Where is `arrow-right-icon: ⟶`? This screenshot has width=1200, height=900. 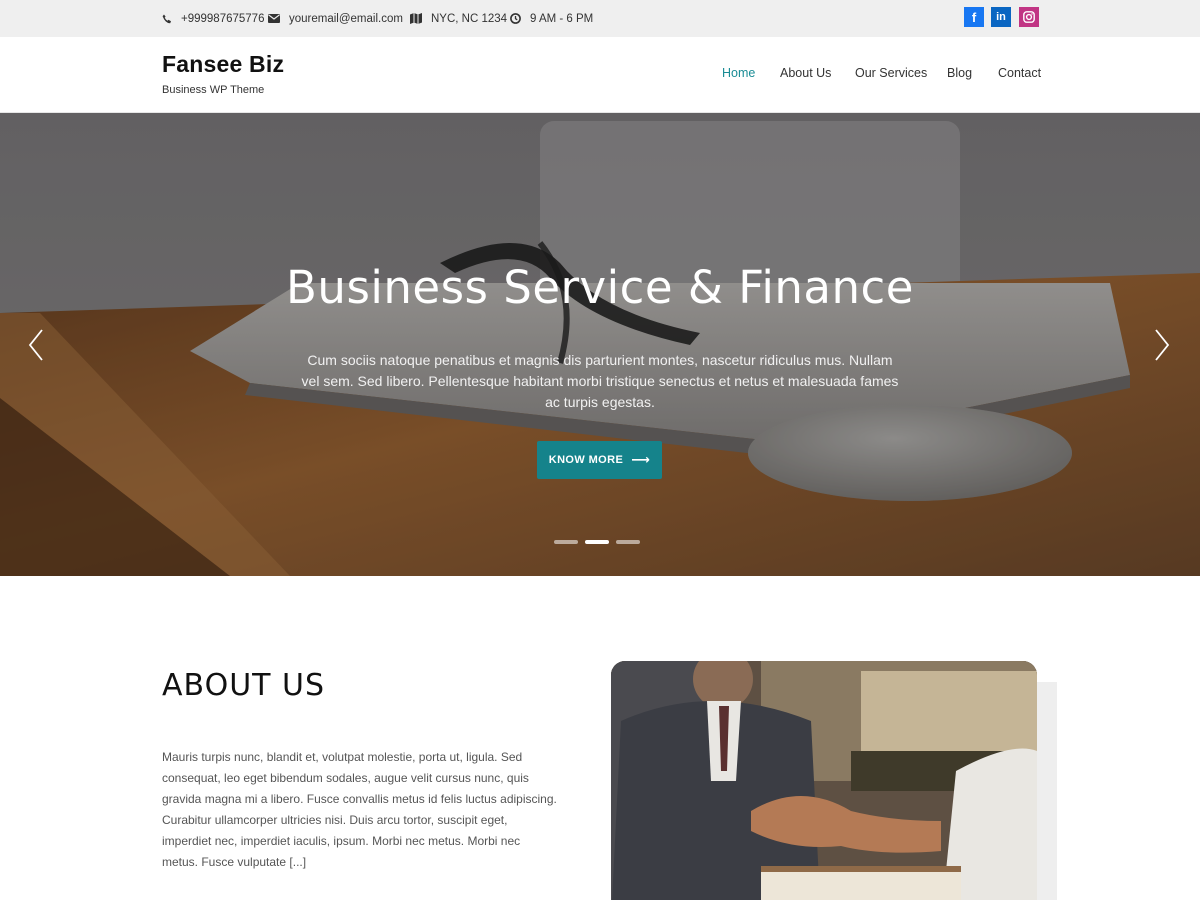
arrow-right-icon: ⟶ is located at coordinates (641, 459).